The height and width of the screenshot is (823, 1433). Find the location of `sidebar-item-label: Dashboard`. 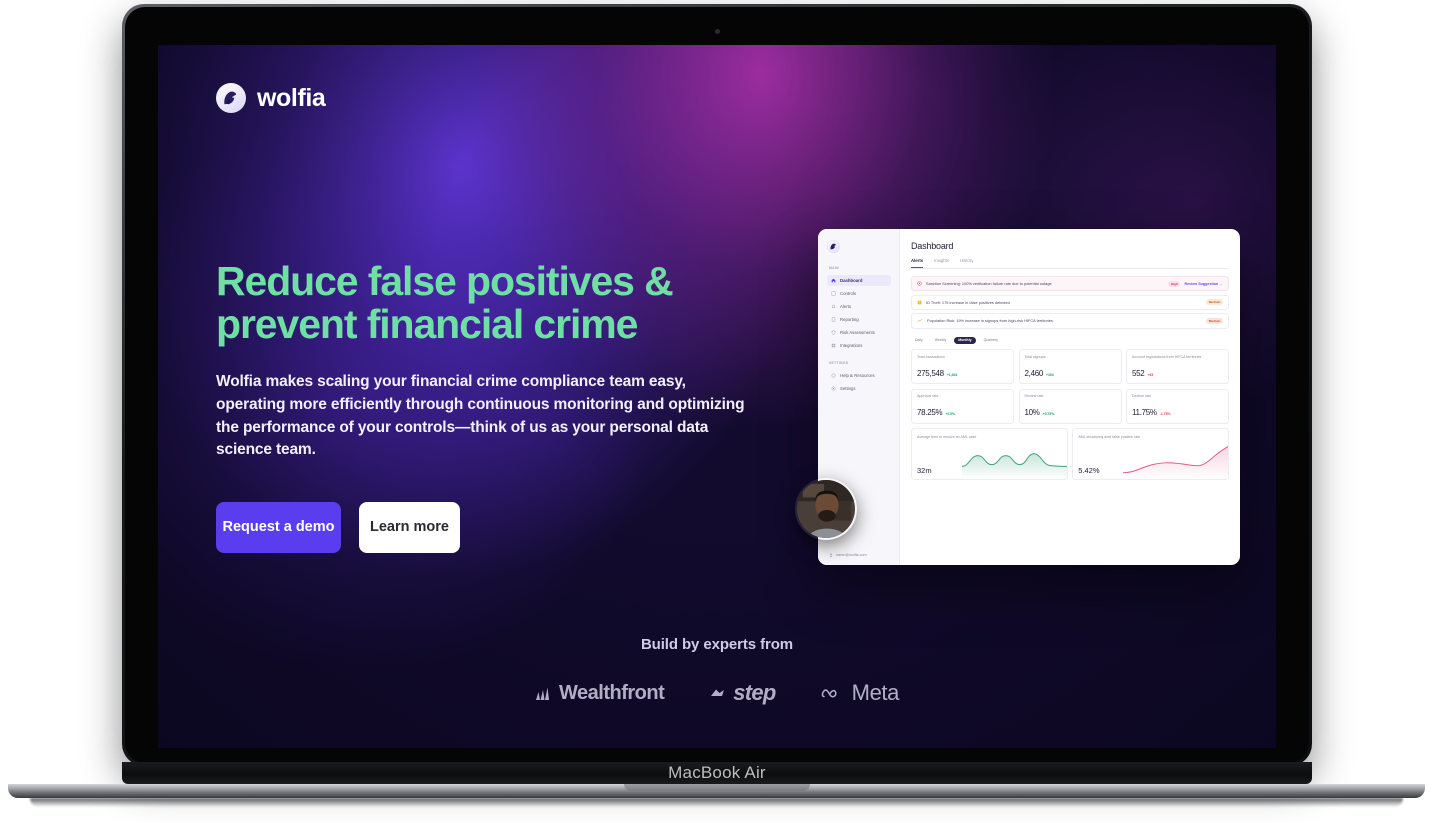

sidebar-item-label: Dashboard is located at coordinates (851, 281).